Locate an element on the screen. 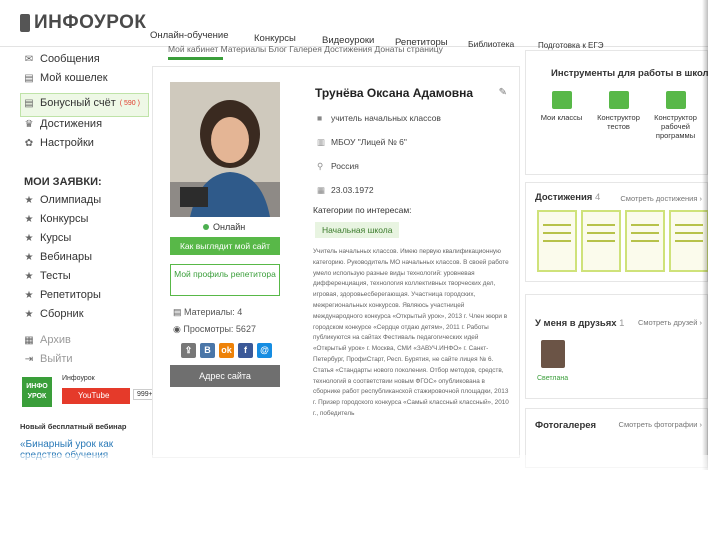 This screenshot has height=539, width=708. youtube-subscribe-button: YouTube is located at coordinates (96, 396).